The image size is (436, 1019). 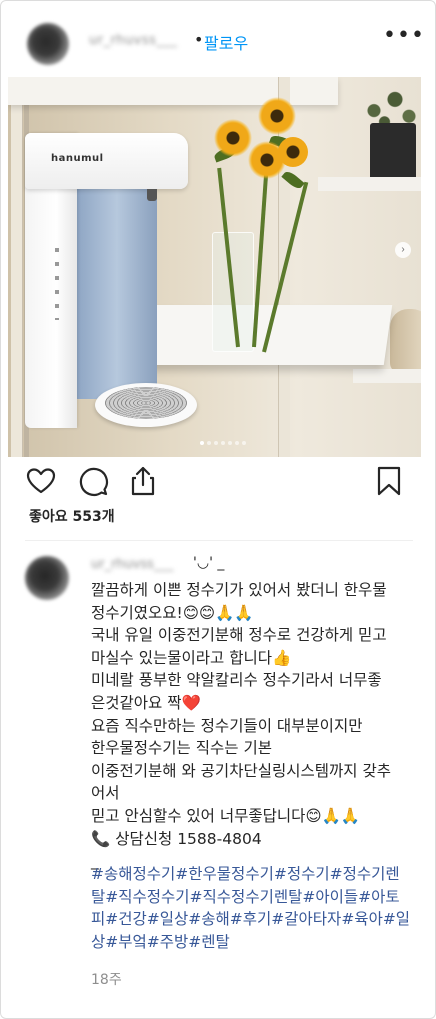 What do you see at coordinates (227, 725) in the screenshot?
I see `caption-line: 요즘 직수만하는 정수기들이 대부분이지만` at bounding box center [227, 725].